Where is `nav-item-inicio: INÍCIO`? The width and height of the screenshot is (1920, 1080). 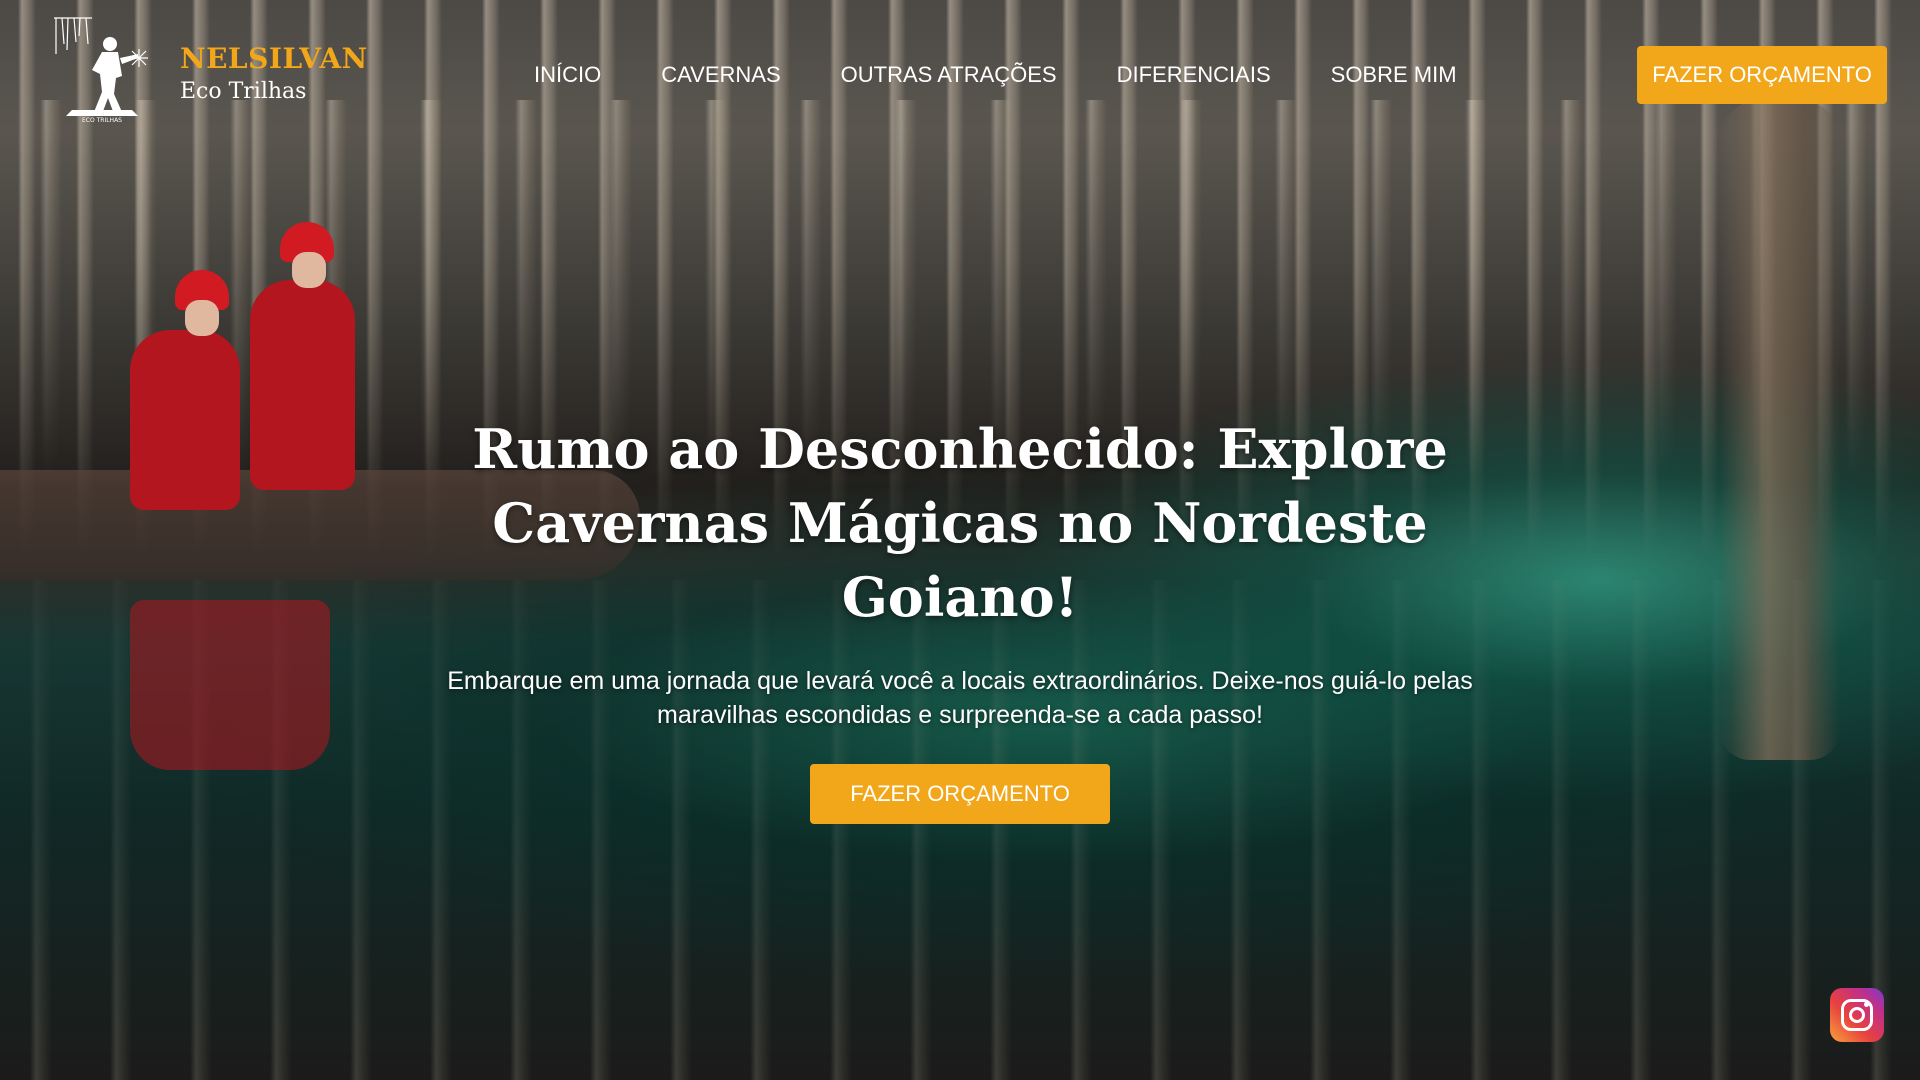
nav-item-inicio: INÍCIO is located at coordinates (567, 75).